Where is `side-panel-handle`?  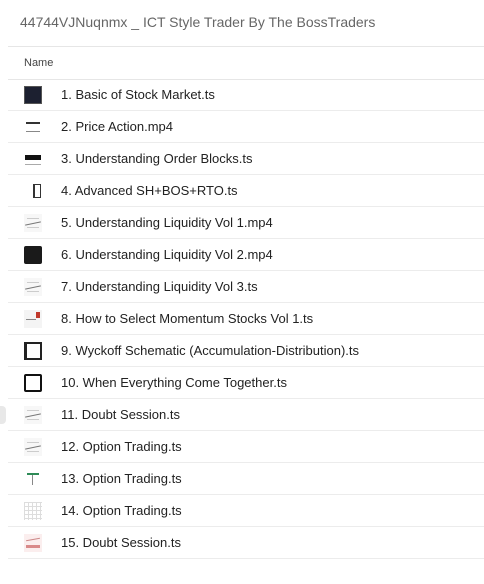 side-panel-handle is located at coordinates (3, 415).